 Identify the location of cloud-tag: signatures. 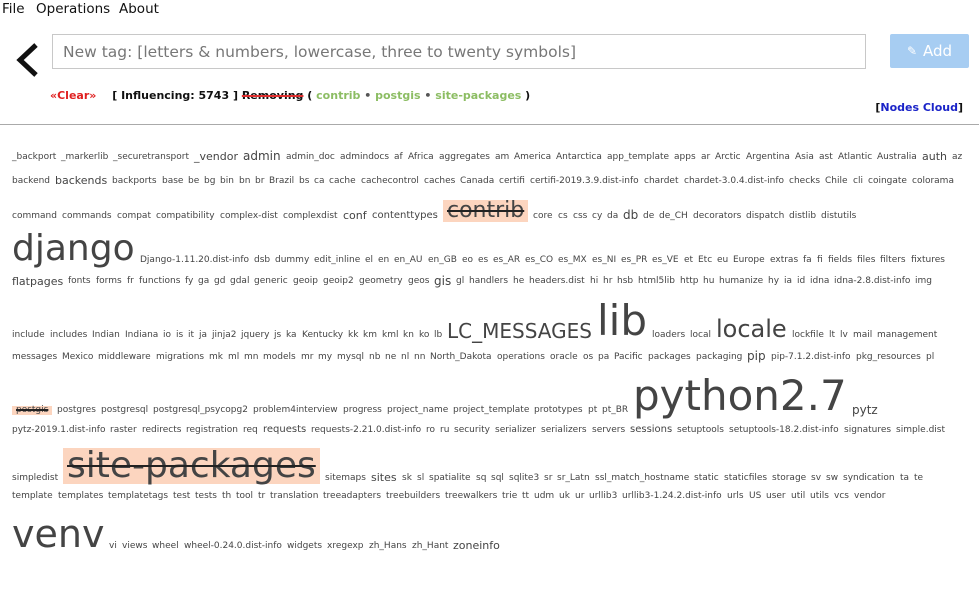
(867, 430).